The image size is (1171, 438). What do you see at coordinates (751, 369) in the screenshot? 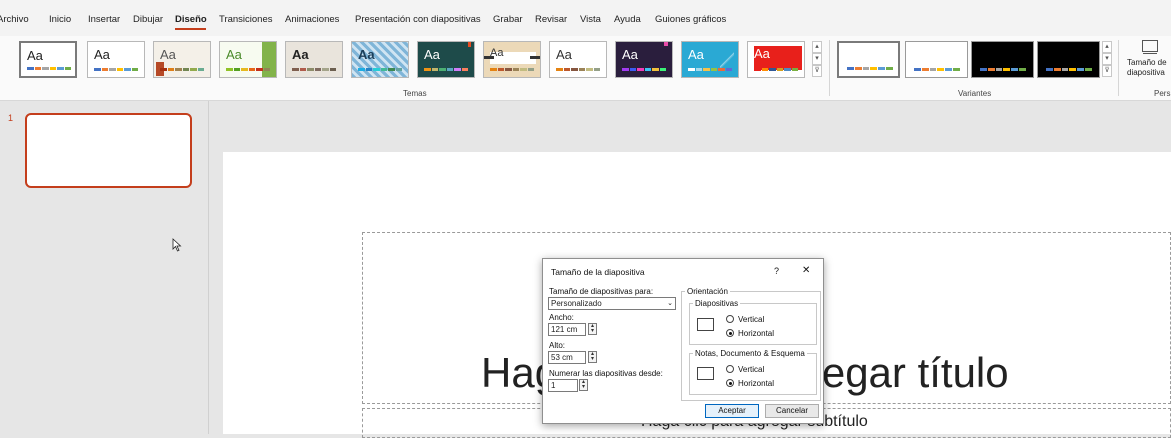
I see `notes-vertical-label: Vertical` at bounding box center [751, 369].